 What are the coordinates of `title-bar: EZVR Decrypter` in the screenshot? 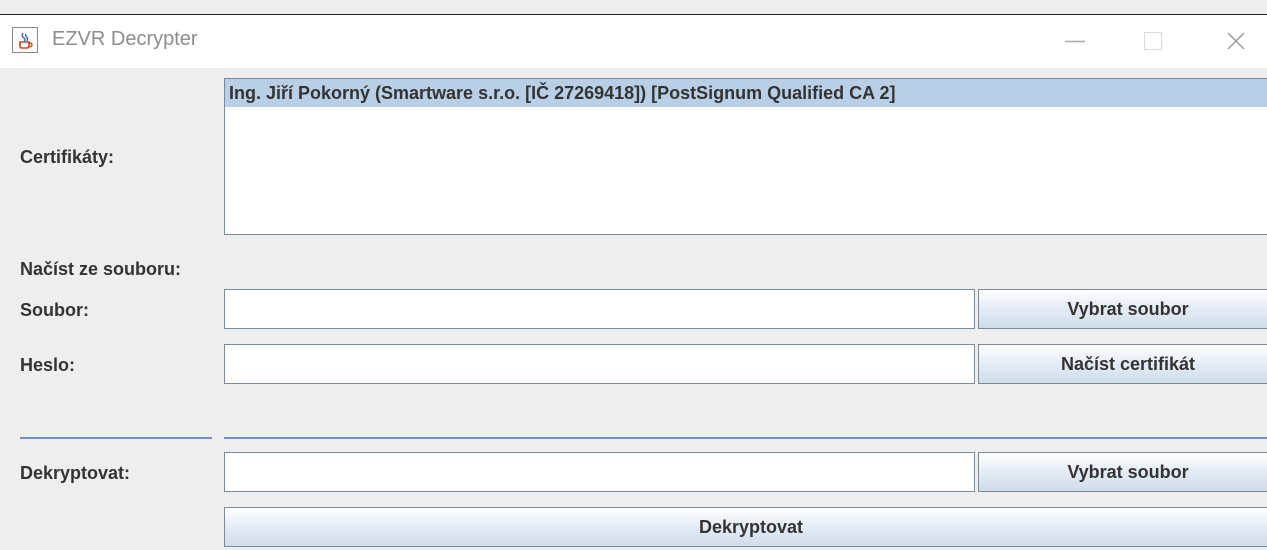 It's located at (633, 41).